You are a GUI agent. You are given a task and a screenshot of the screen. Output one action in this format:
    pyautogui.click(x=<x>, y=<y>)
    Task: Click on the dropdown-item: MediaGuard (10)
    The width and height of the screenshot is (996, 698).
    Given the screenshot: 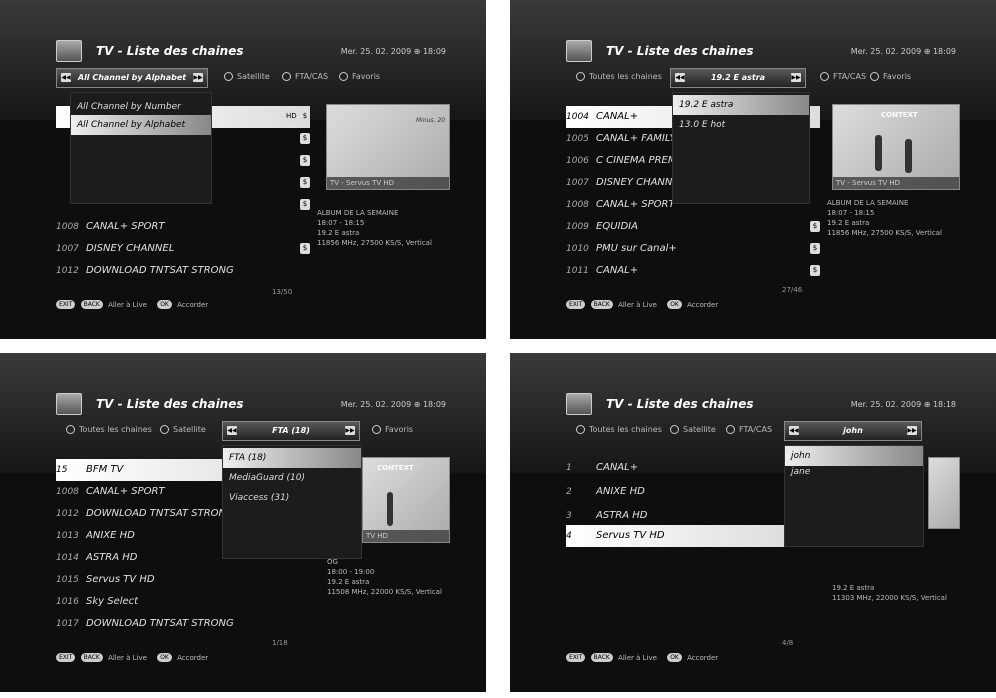 What is the action you would take?
    pyautogui.click(x=292, y=478)
    